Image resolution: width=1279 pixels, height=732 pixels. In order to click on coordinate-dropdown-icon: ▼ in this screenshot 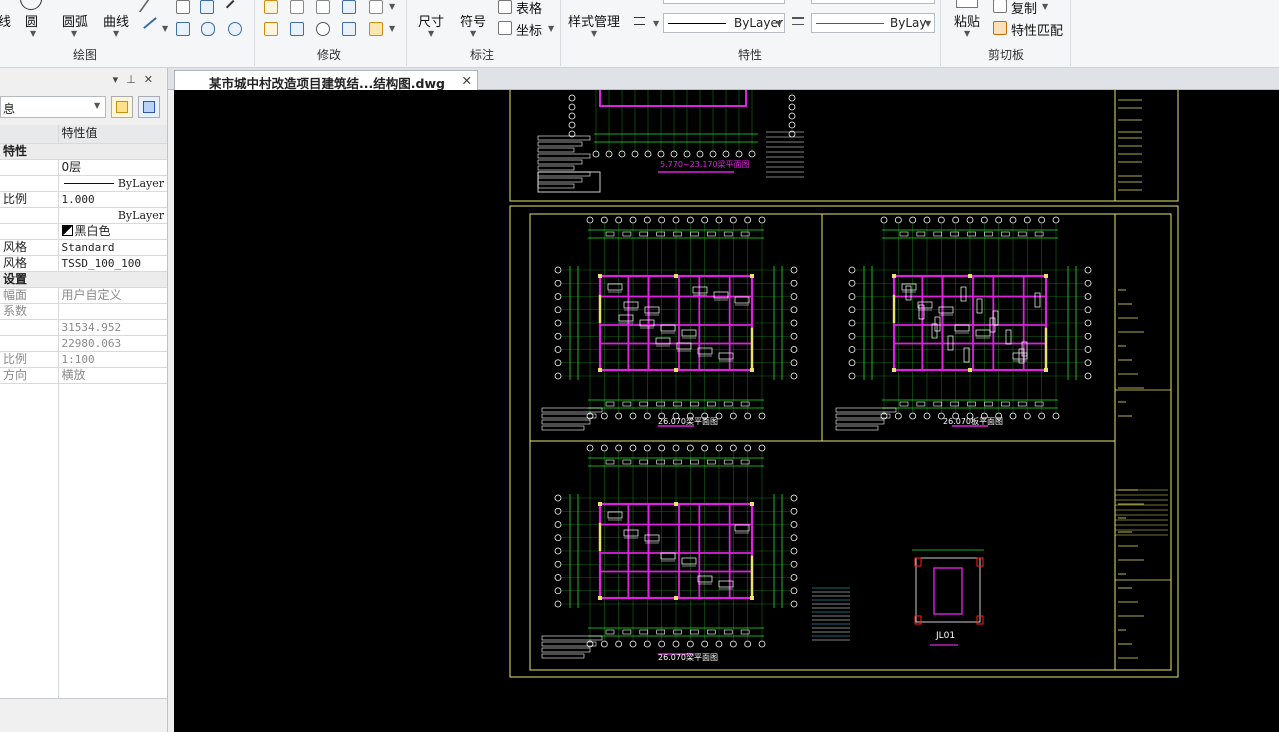, I will do `click(551, 28)`.